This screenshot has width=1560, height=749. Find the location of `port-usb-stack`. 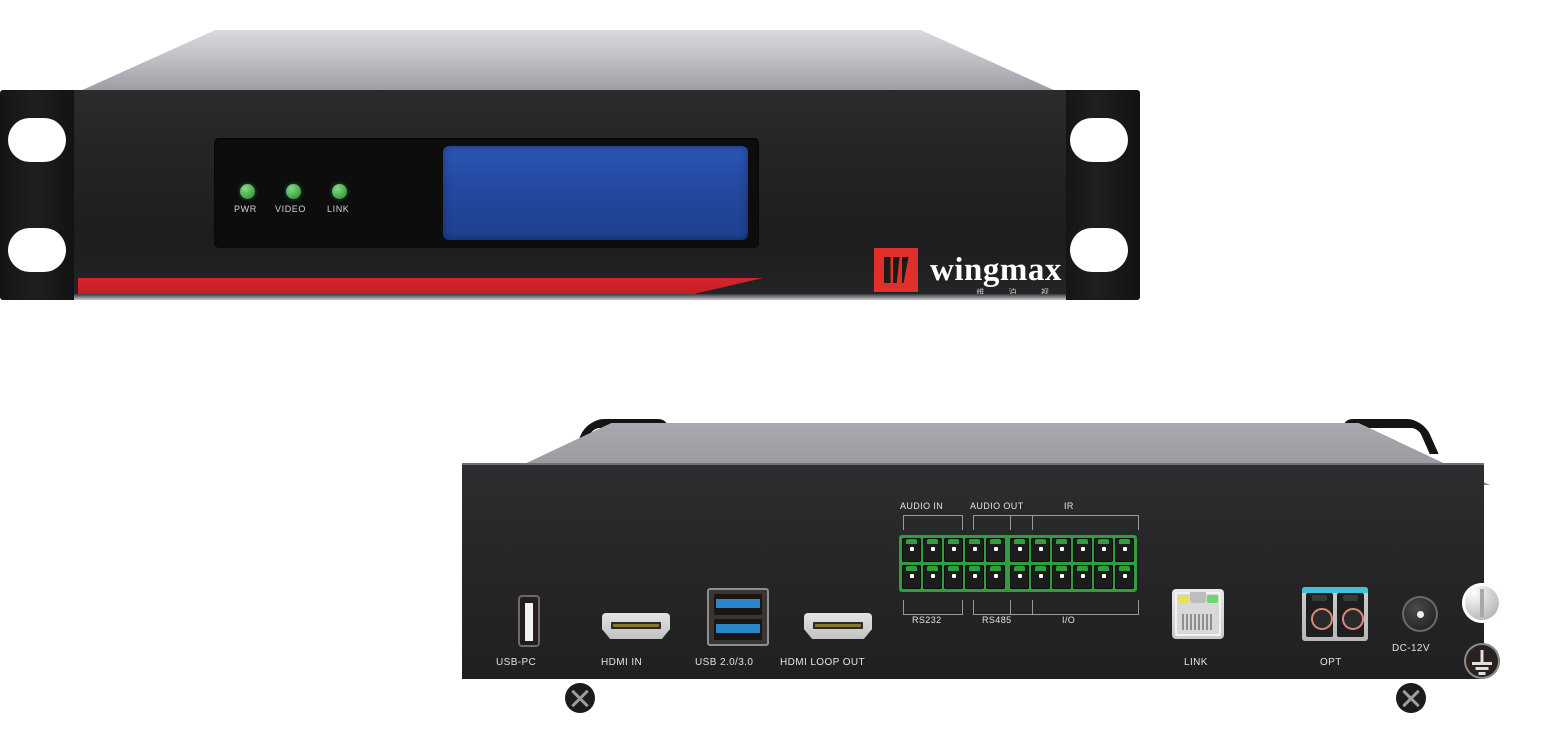

port-usb-stack is located at coordinates (738, 617).